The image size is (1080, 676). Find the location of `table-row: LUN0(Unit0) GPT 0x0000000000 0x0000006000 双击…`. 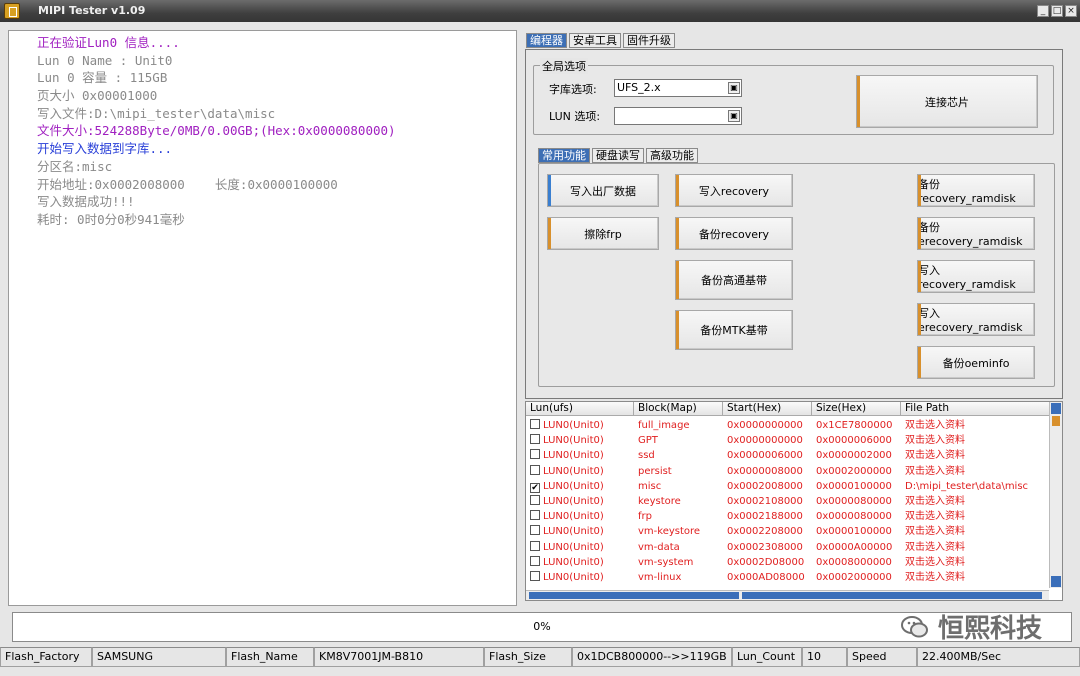

table-row: LUN0(Unit0) GPT 0x0000000000 0x0000006000 双击… is located at coordinates (787, 440).